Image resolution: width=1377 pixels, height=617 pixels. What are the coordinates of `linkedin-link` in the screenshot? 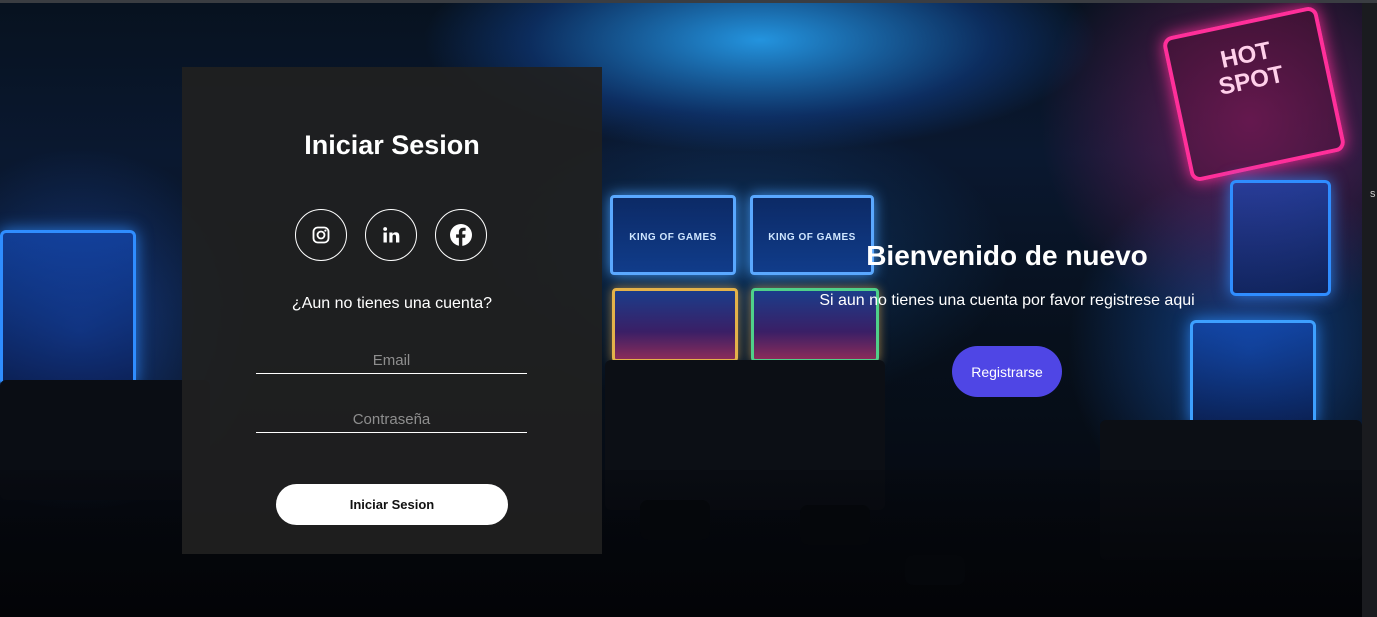 It's located at (391, 235).